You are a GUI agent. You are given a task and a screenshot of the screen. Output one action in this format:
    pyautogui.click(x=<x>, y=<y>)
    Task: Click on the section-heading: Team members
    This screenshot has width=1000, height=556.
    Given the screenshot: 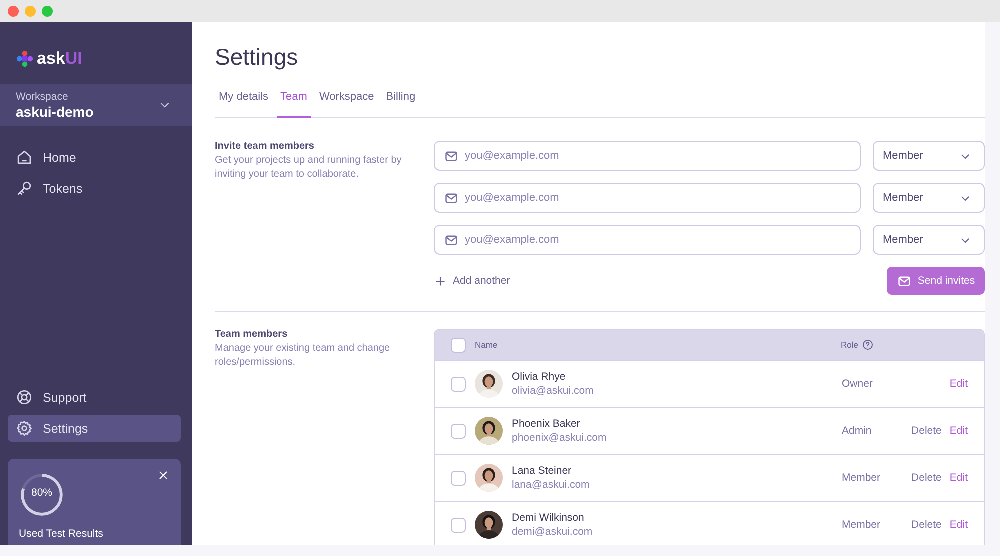 What is the action you would take?
    pyautogui.click(x=252, y=334)
    